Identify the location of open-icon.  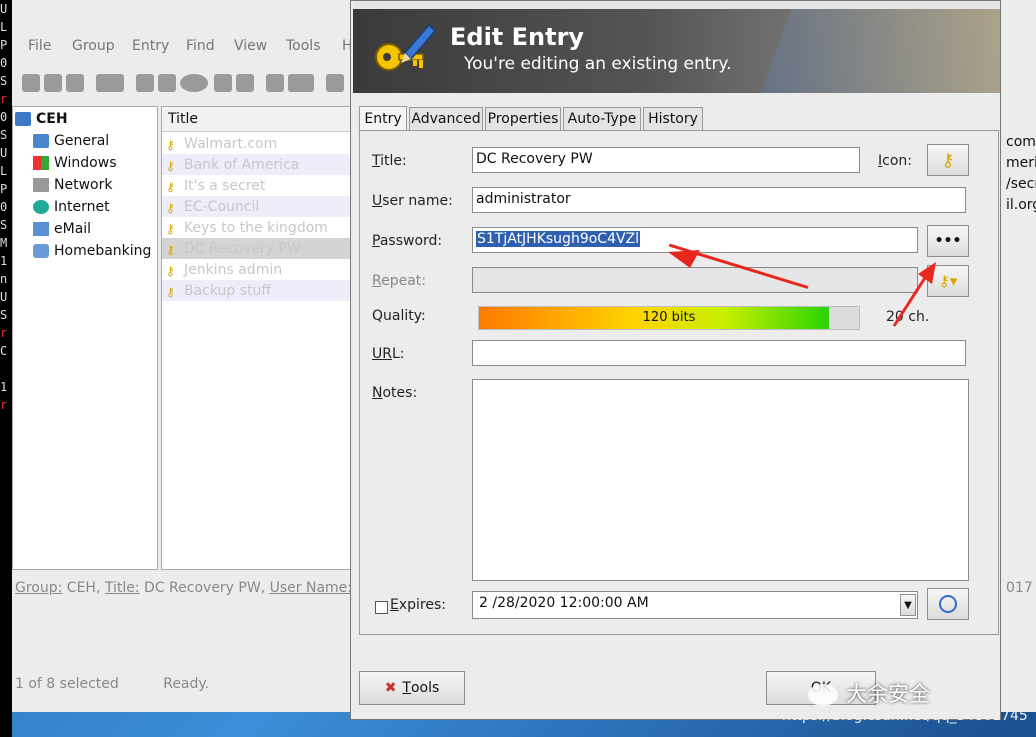
(53, 83).